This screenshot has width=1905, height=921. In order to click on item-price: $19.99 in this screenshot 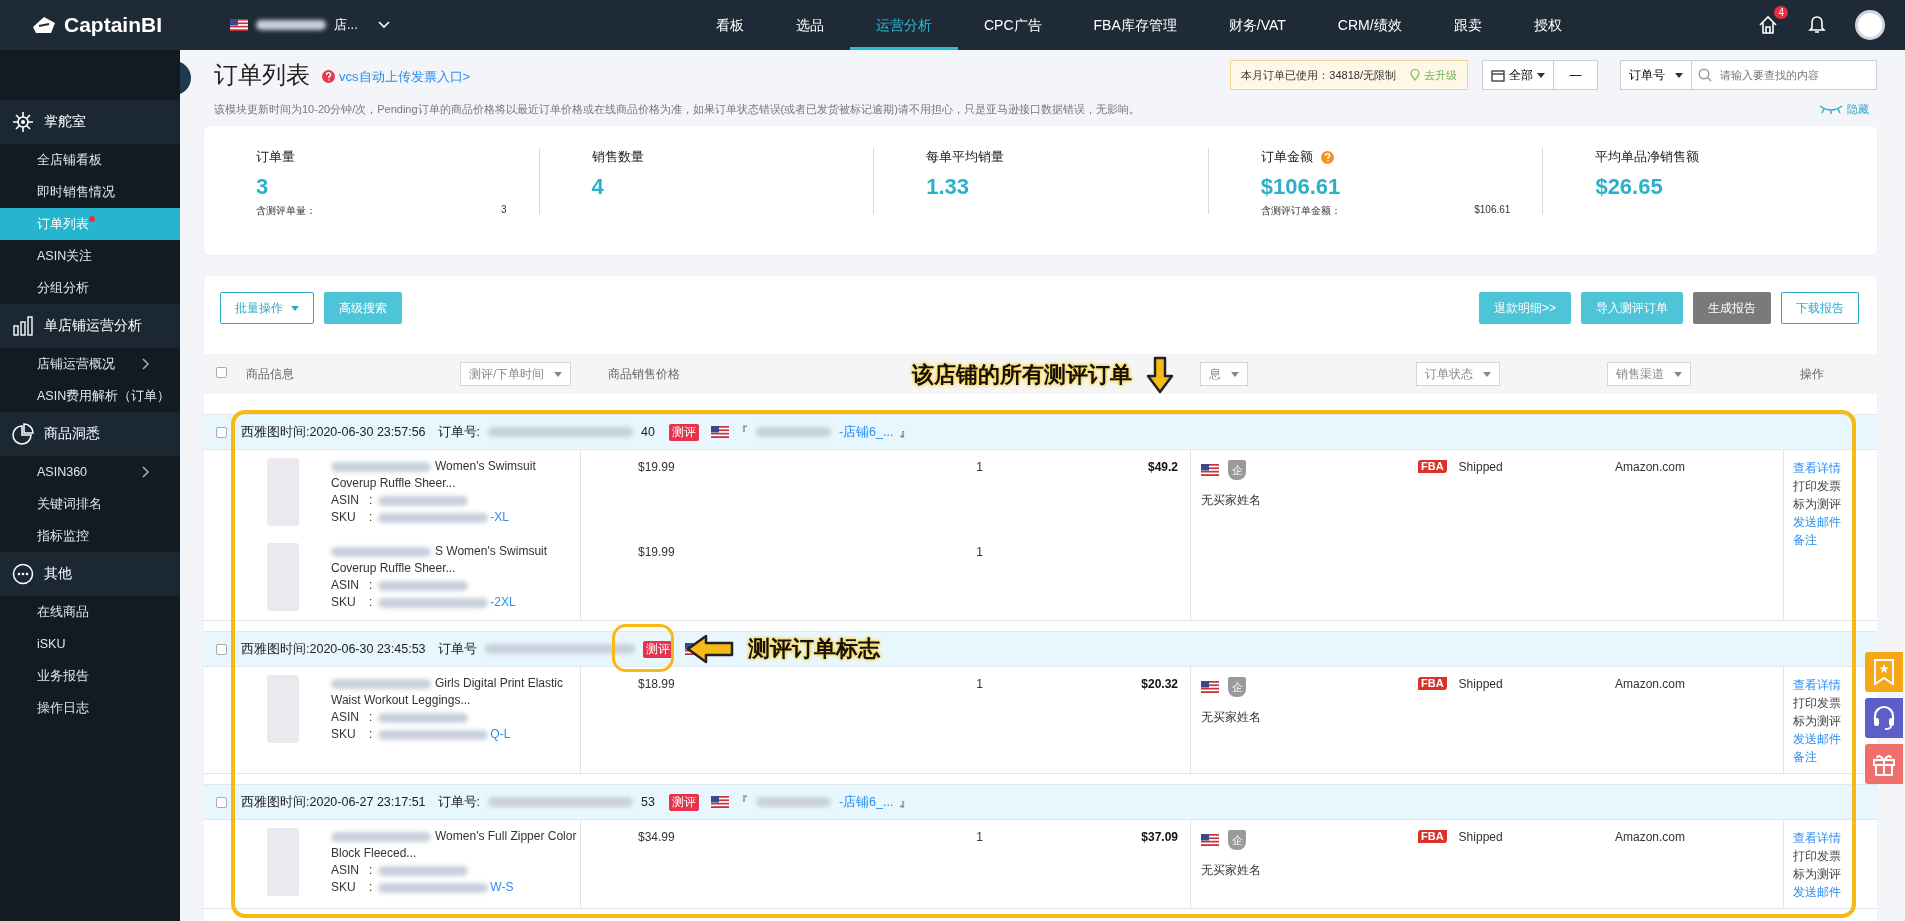, I will do `click(656, 467)`.